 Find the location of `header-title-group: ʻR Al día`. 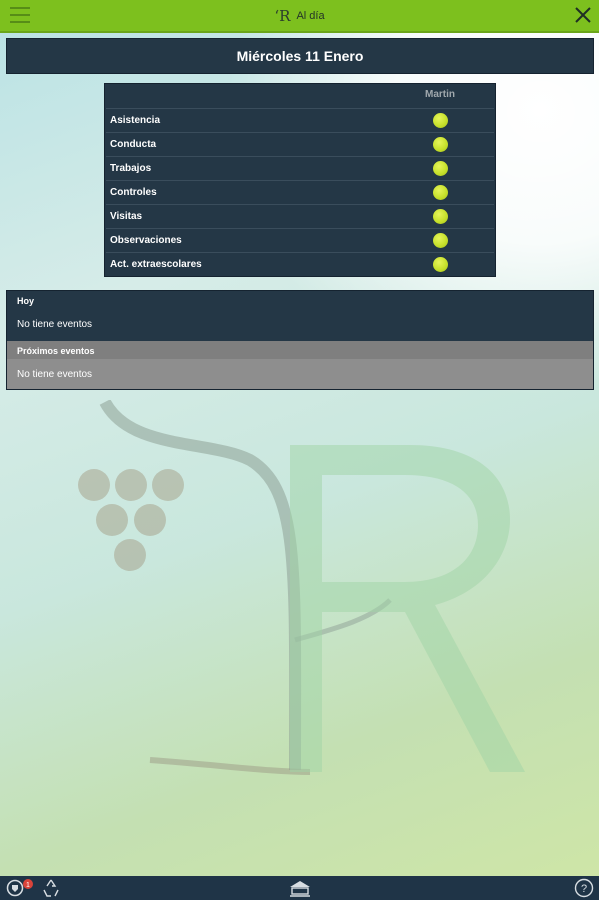

header-title-group: ʻR Al día is located at coordinates (299, 15).